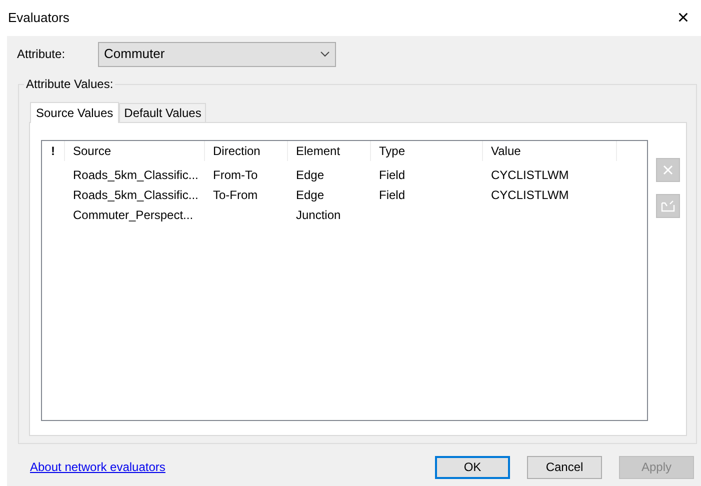 This screenshot has height=486, width=701. I want to click on dialog-button: Cancel, so click(564, 467).